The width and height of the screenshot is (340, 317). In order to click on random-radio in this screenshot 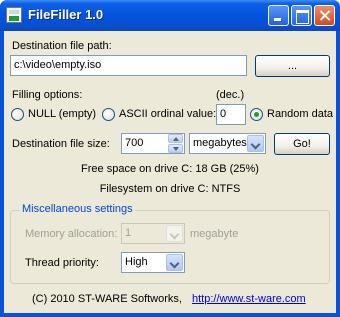, I will do `click(256, 114)`.